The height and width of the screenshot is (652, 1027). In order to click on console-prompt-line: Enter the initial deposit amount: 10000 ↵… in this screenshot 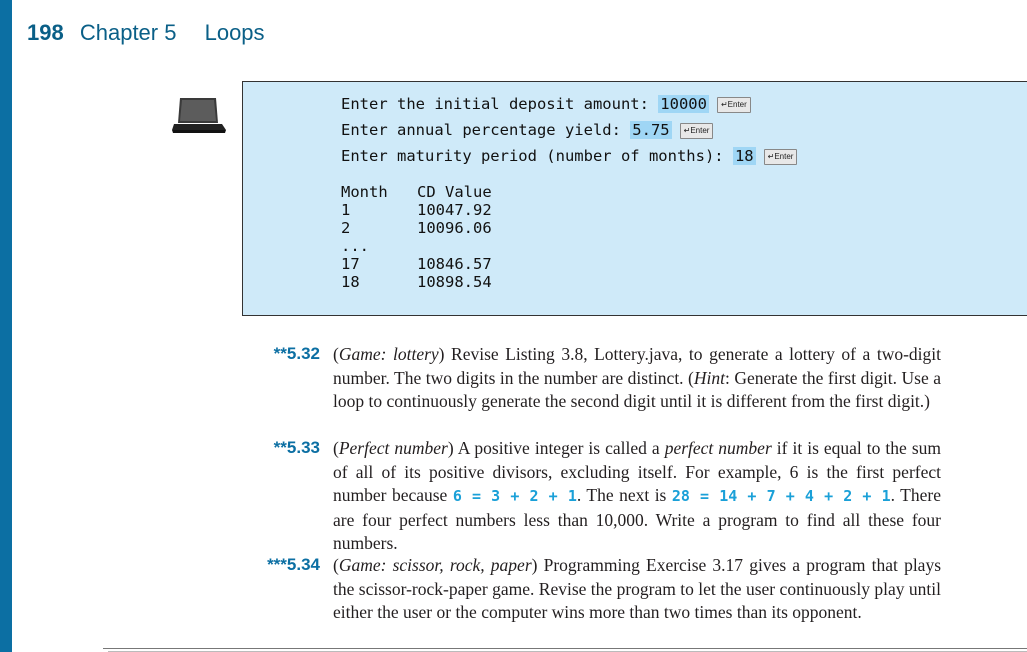, I will do `click(569, 104)`.